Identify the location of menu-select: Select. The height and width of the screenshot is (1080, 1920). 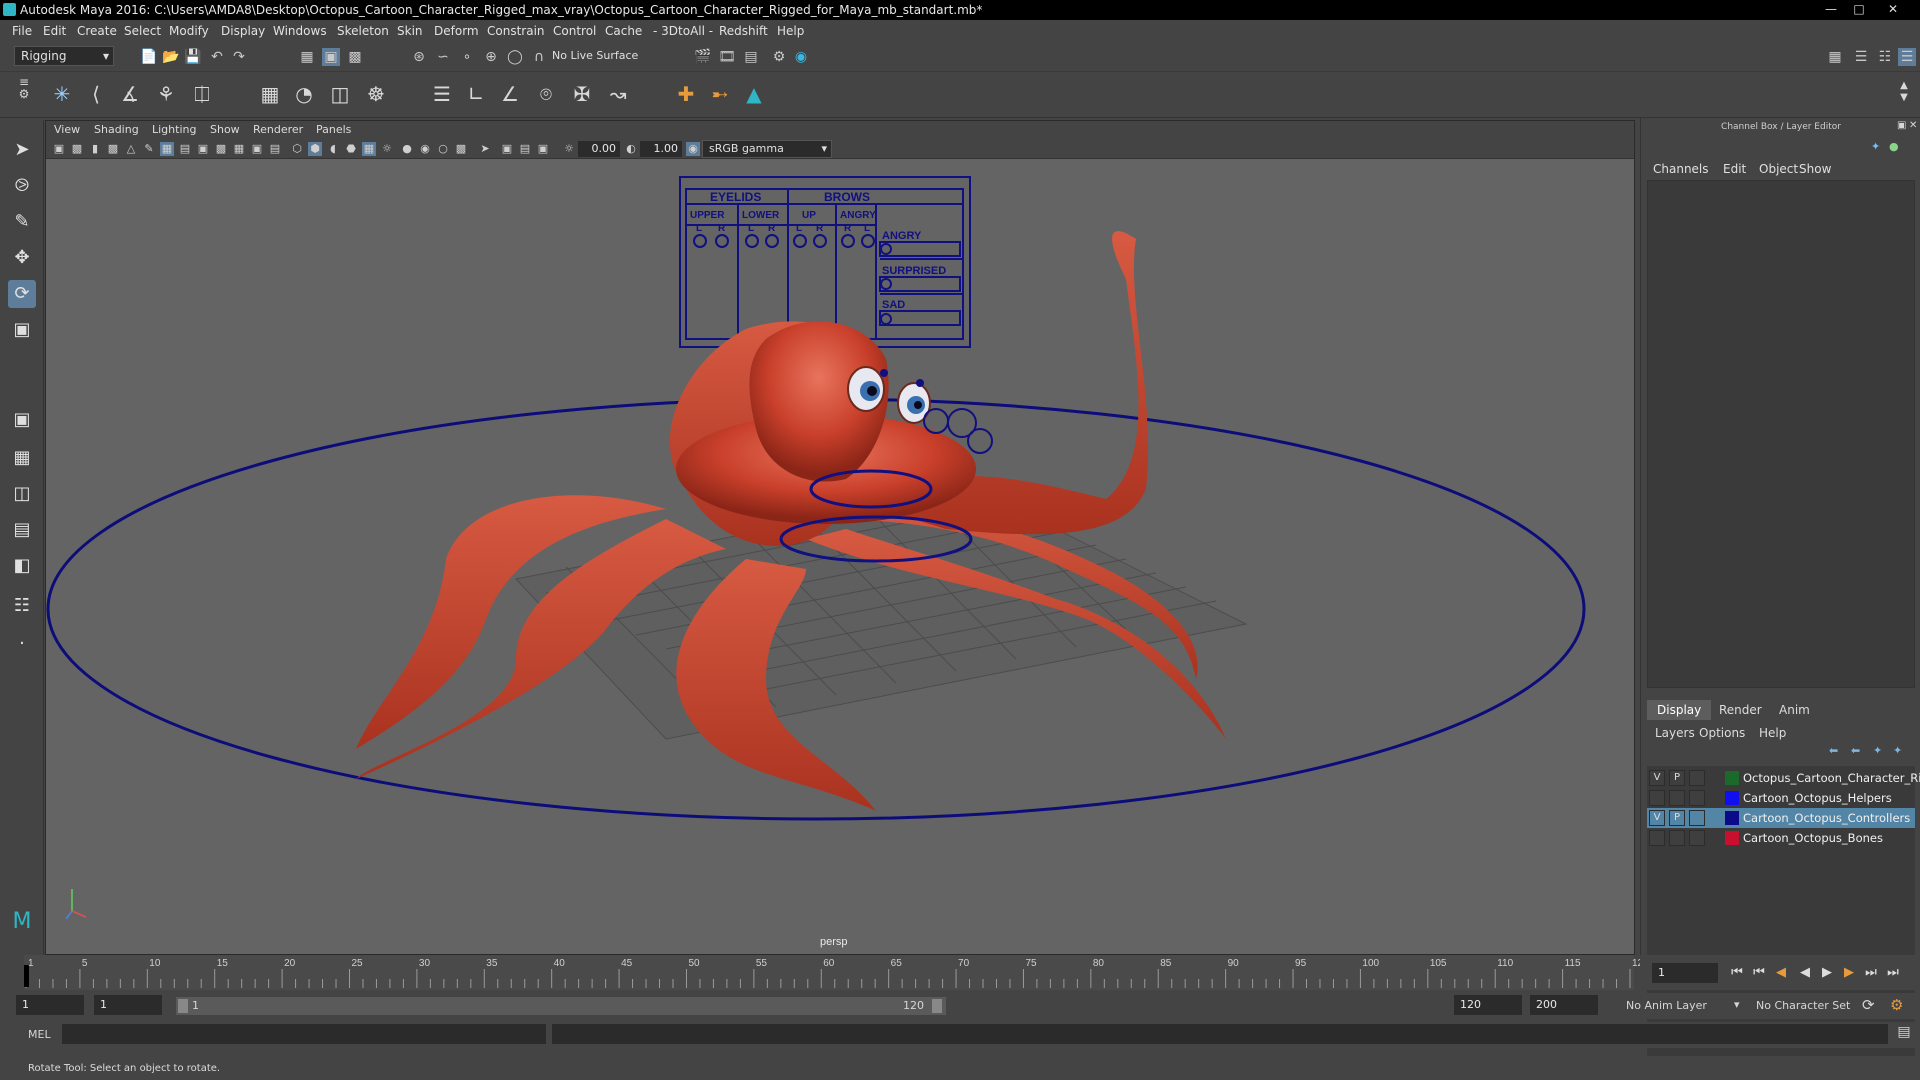
(142, 31).